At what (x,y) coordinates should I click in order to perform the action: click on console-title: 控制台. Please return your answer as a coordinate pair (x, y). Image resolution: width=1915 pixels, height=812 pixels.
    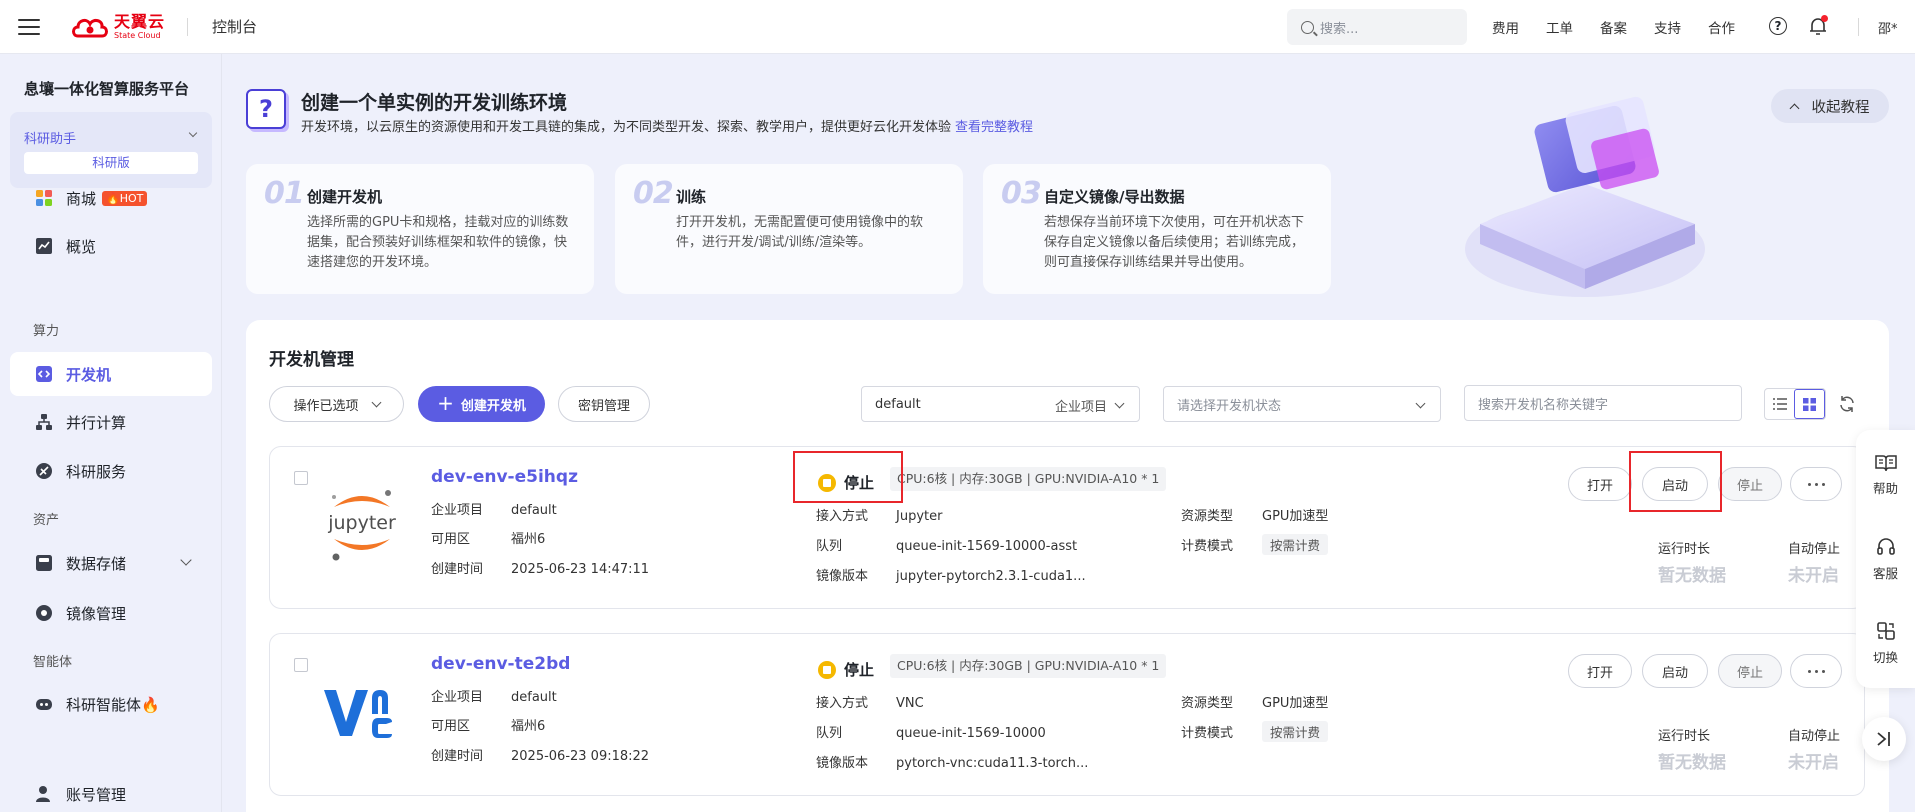
    Looking at the image, I should click on (234, 26).